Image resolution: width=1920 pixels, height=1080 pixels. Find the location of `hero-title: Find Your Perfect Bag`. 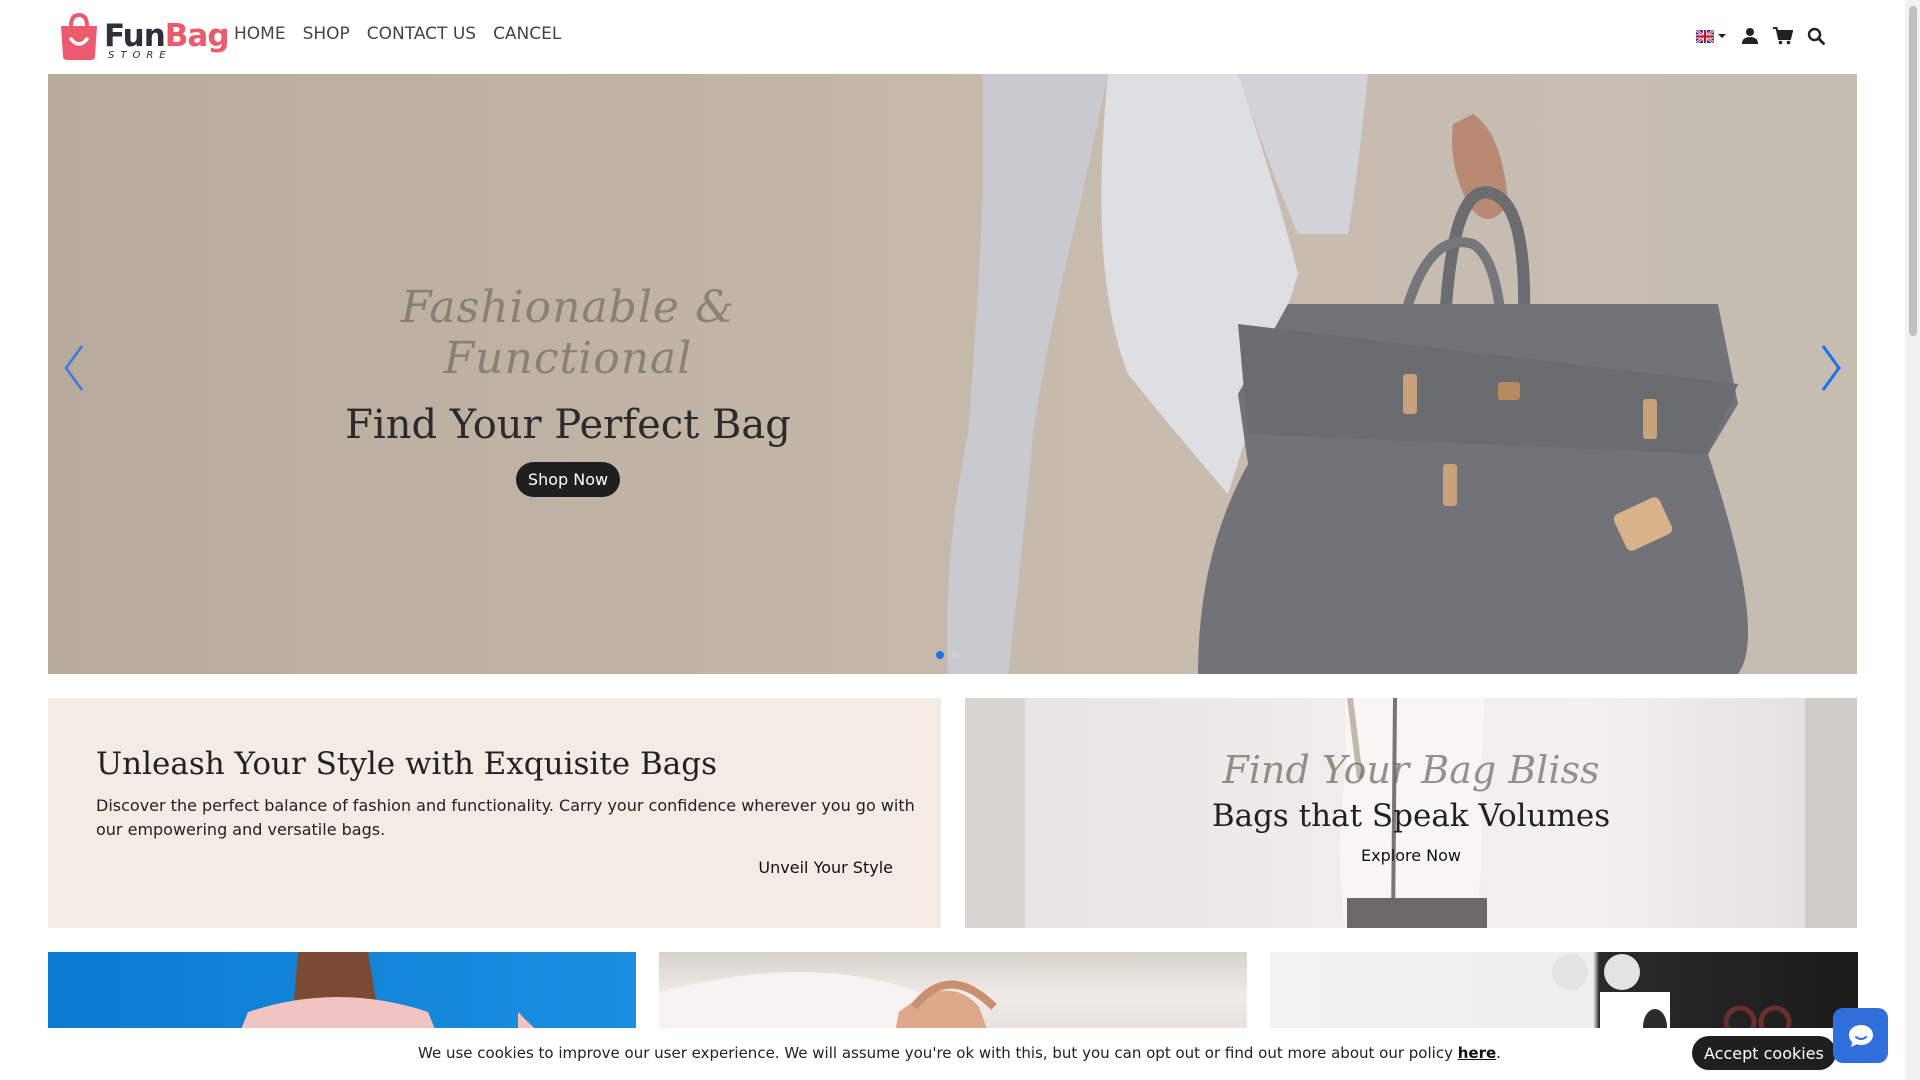

hero-title: Find Your Perfect Bag is located at coordinates (568, 425).